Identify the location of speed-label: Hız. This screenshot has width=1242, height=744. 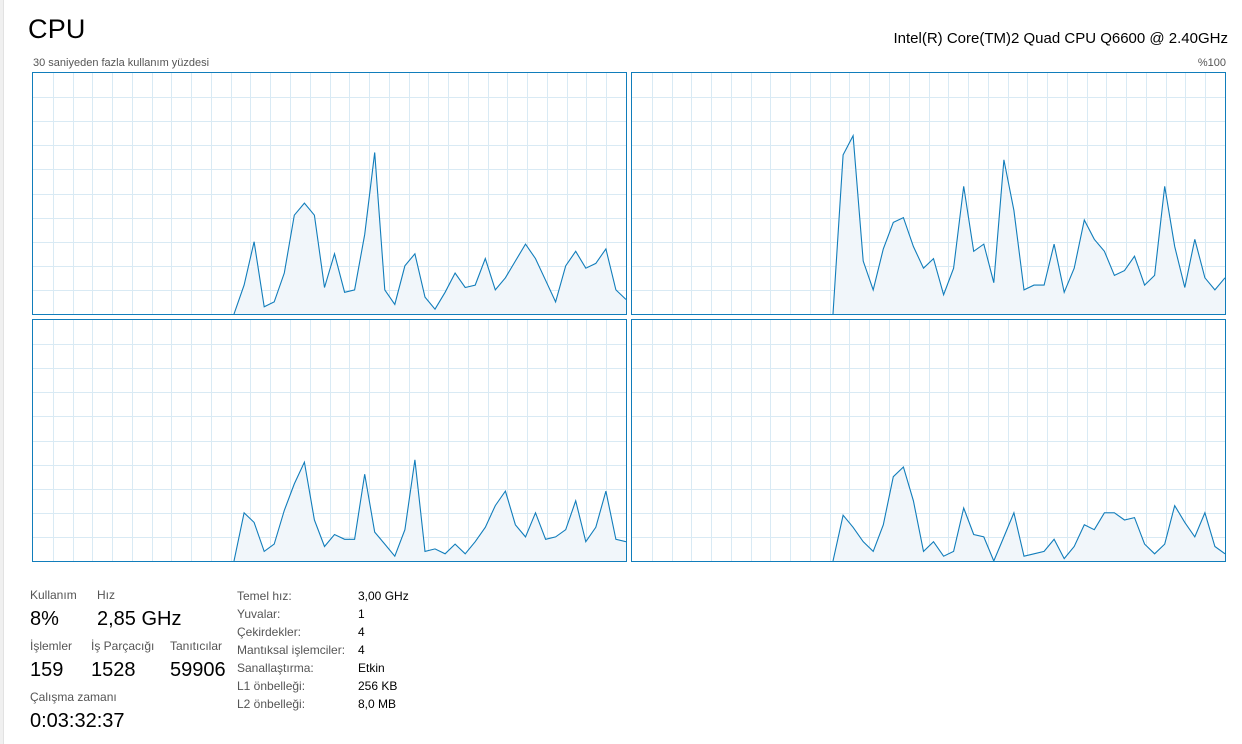
(106, 595).